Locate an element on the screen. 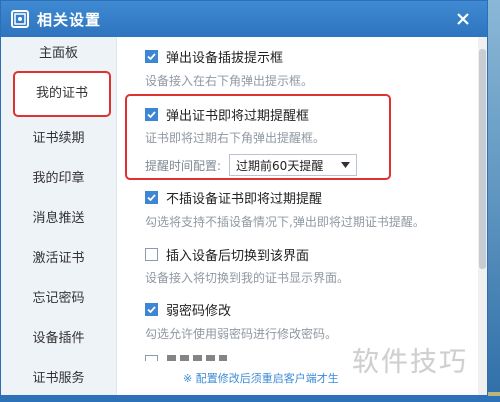 The height and width of the screenshot is (402, 500). close-icon is located at coordinates (463, 19).